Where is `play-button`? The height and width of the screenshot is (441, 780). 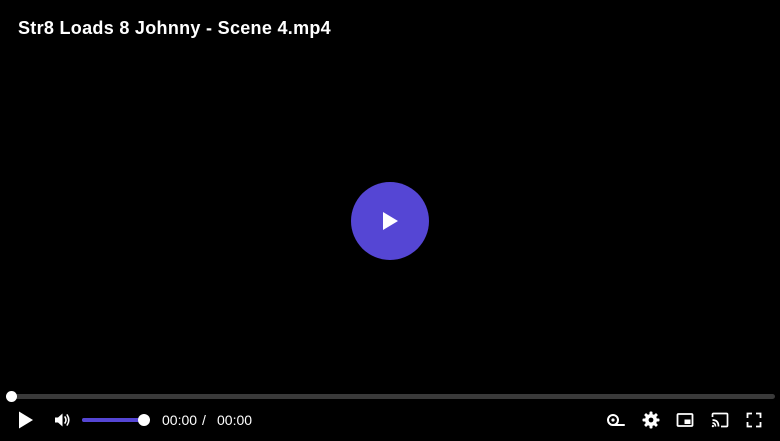 play-button is located at coordinates (26, 420).